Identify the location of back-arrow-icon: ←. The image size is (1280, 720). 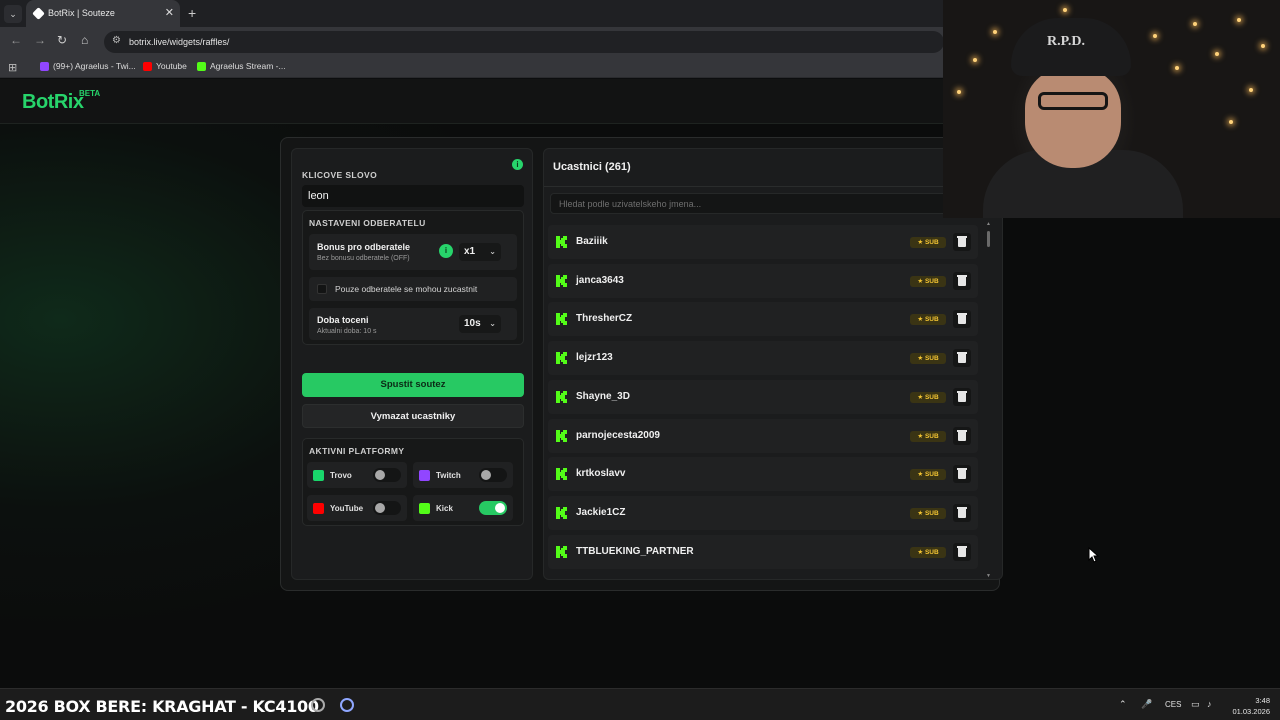
(16, 40).